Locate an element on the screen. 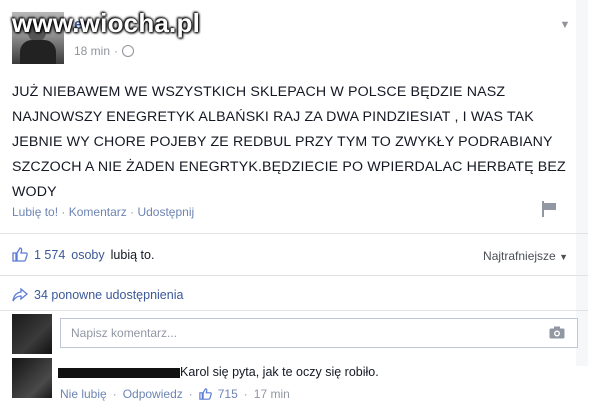  comment-actions: Nie lubię · Odpowiedz · 715 · 17 min is located at coordinates (175, 394).